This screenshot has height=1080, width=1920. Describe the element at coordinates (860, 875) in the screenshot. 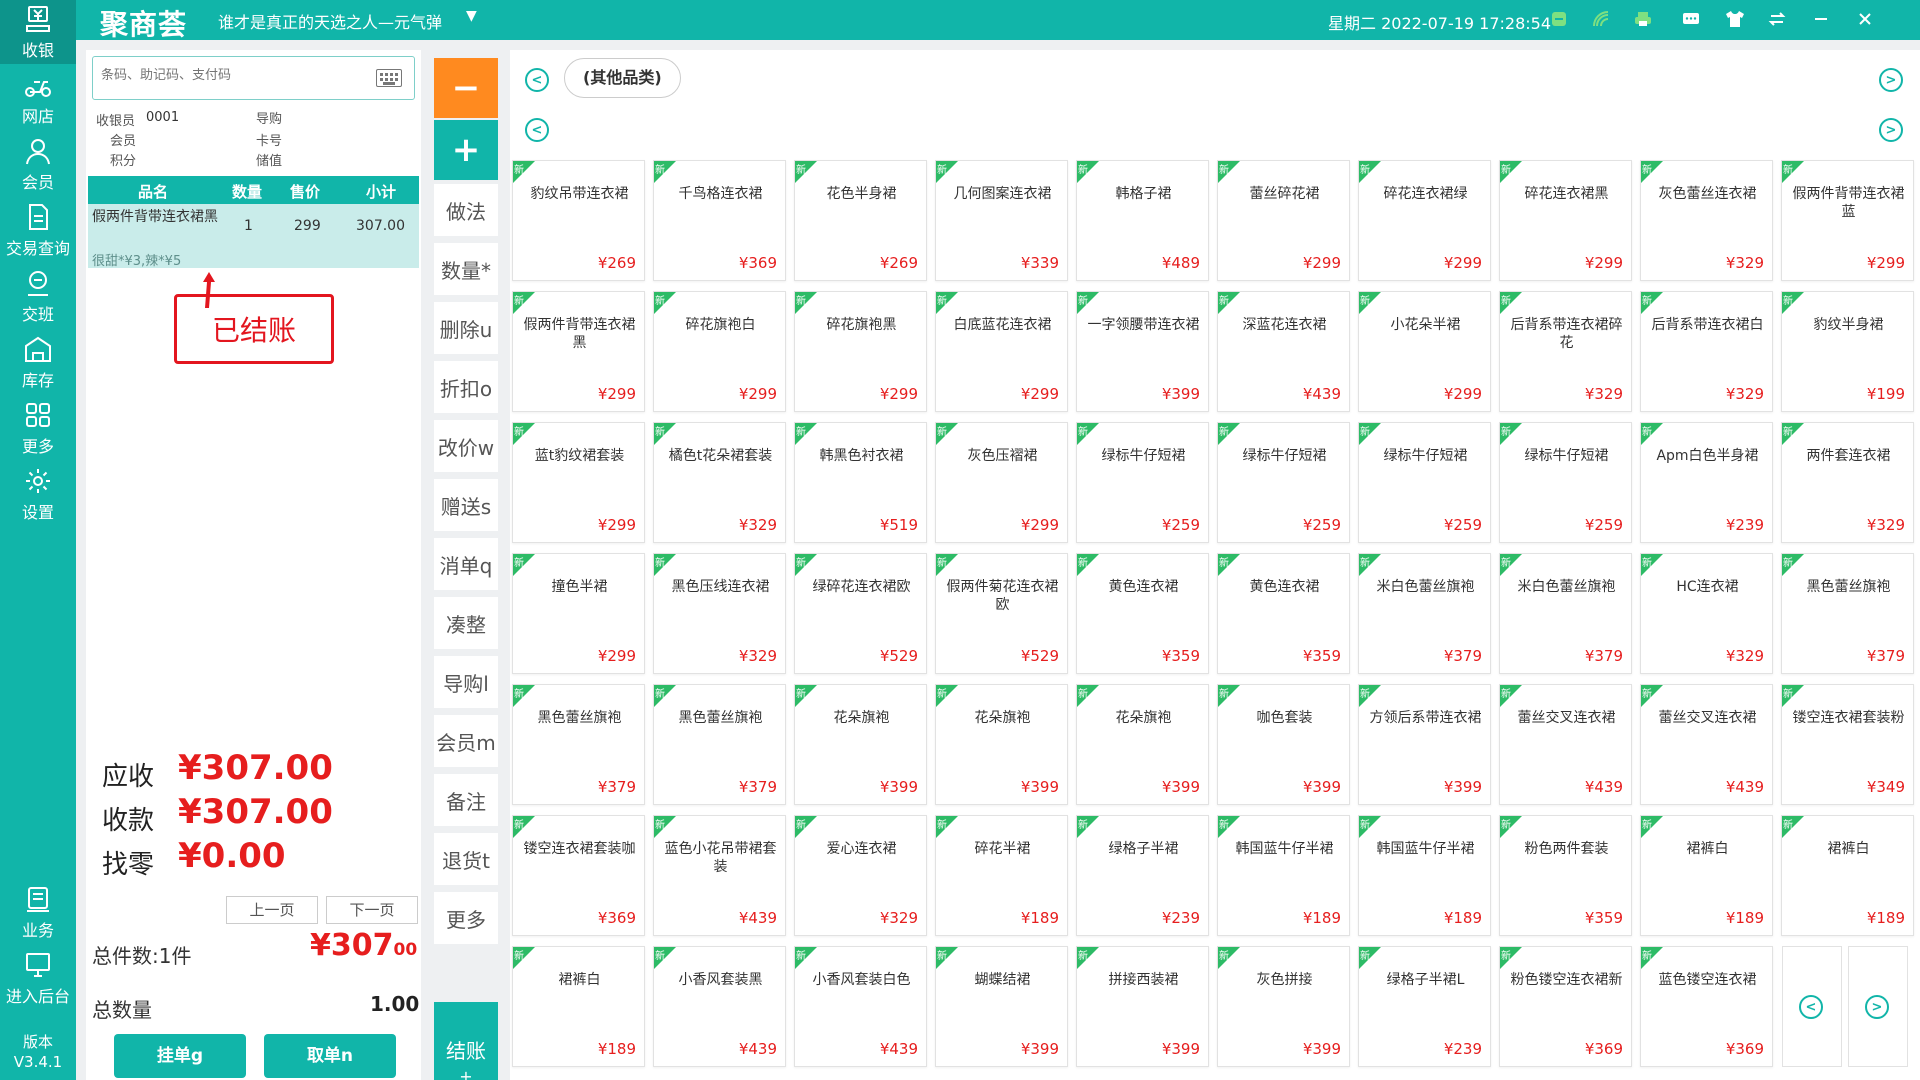

I see `product-tile: 新爱心连衣裙 ¥329` at that location.